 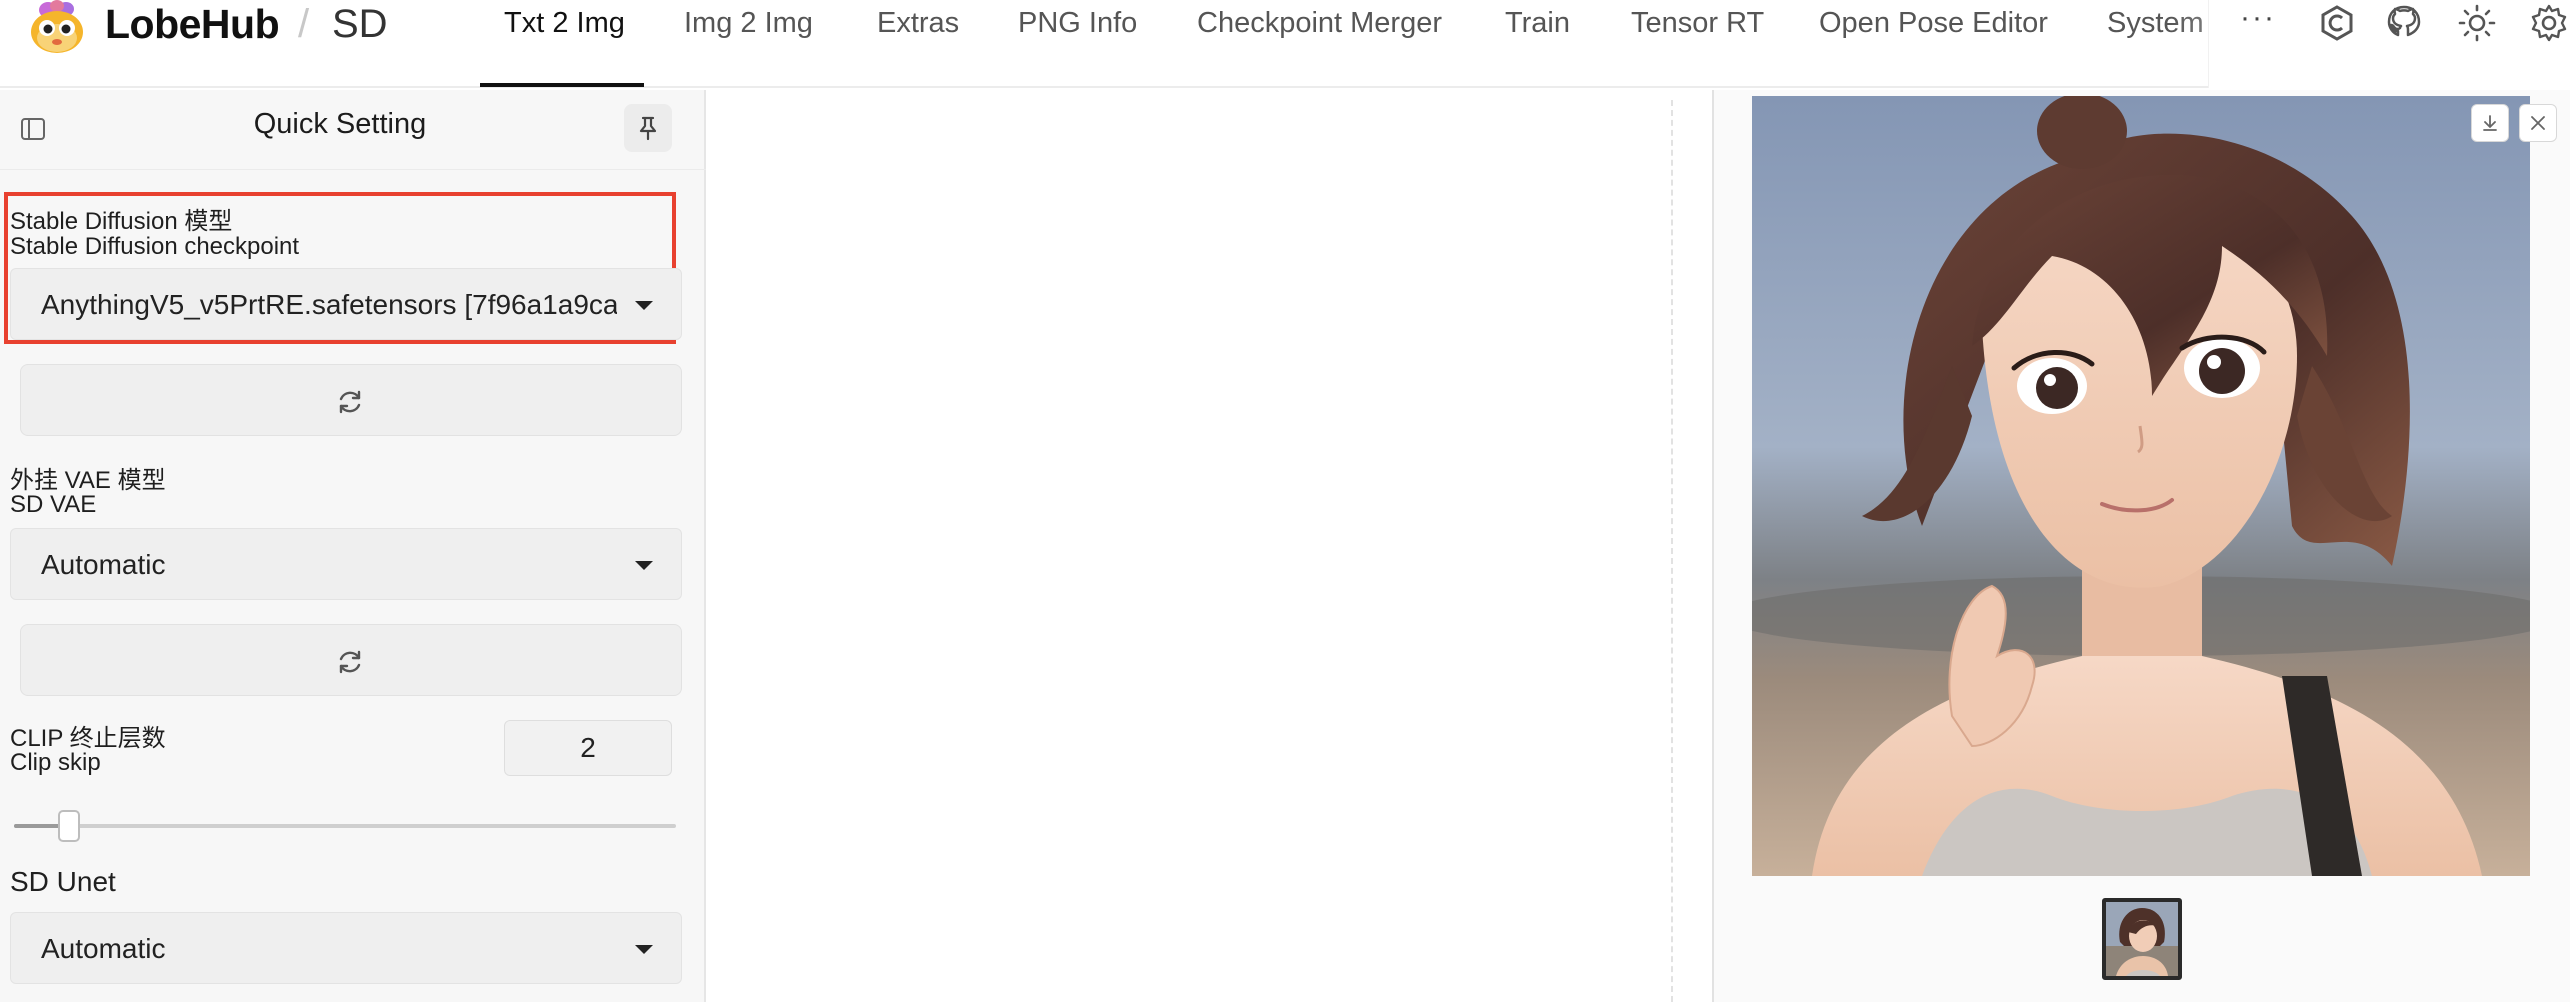 I want to click on download-image-button, so click(x=2490, y=123).